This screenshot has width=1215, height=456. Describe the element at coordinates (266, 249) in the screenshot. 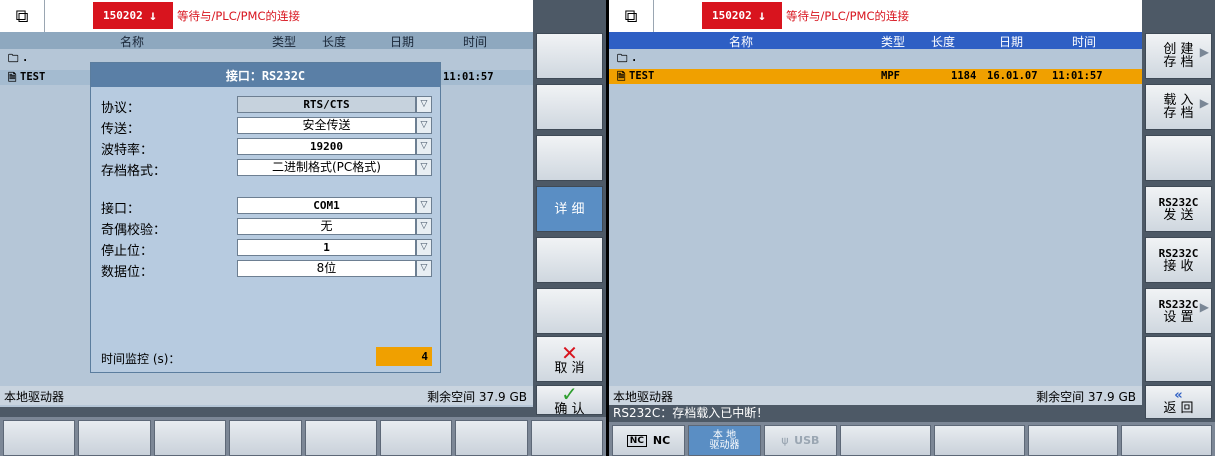

I see `field-stopbits: 停止位： 1 ▽` at that location.